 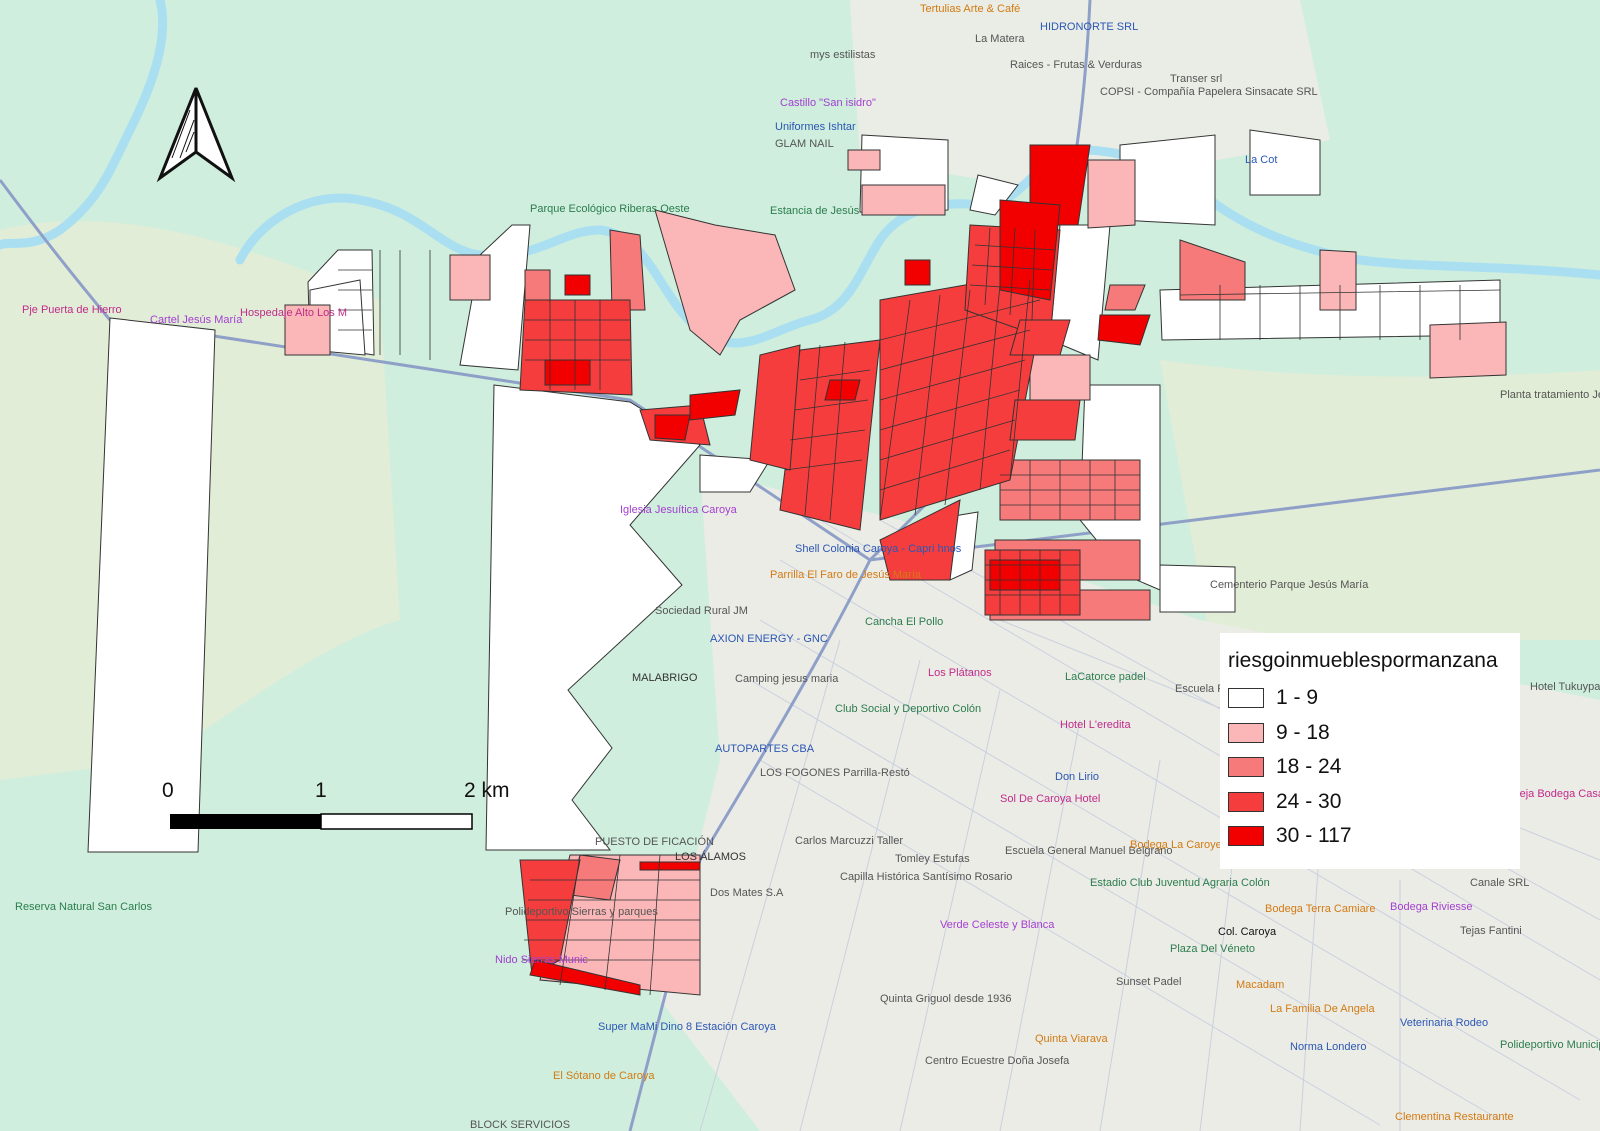 What do you see at coordinates (168, 790) in the screenshot?
I see `scale-label-0: 0` at bounding box center [168, 790].